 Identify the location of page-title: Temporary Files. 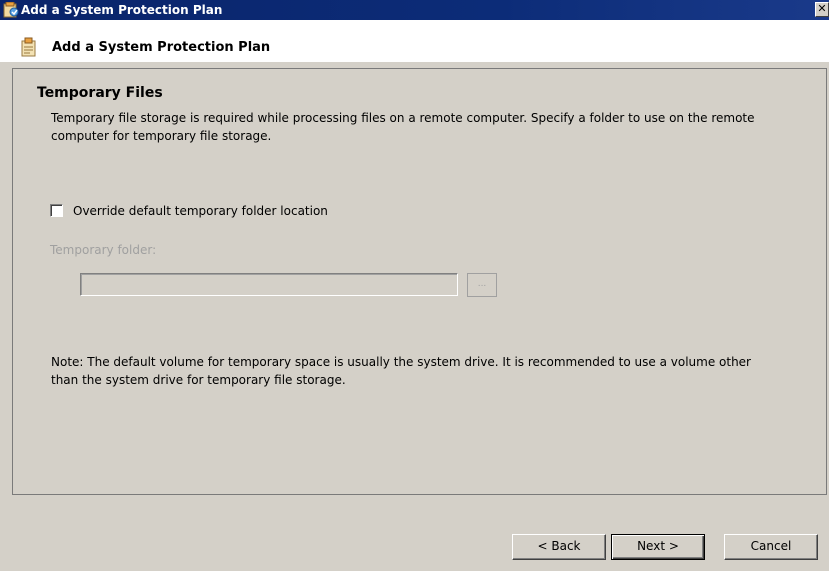
(100, 93).